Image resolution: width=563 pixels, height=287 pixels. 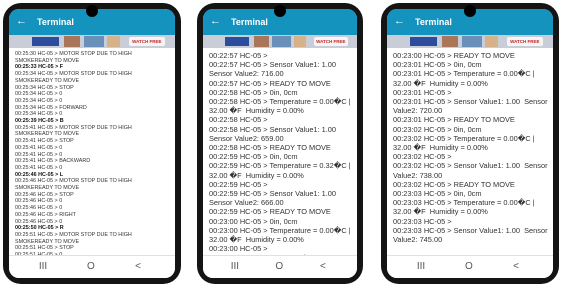 I want to click on log-line: 00:25:39 HC-05 > B, so click(x=39, y=121).